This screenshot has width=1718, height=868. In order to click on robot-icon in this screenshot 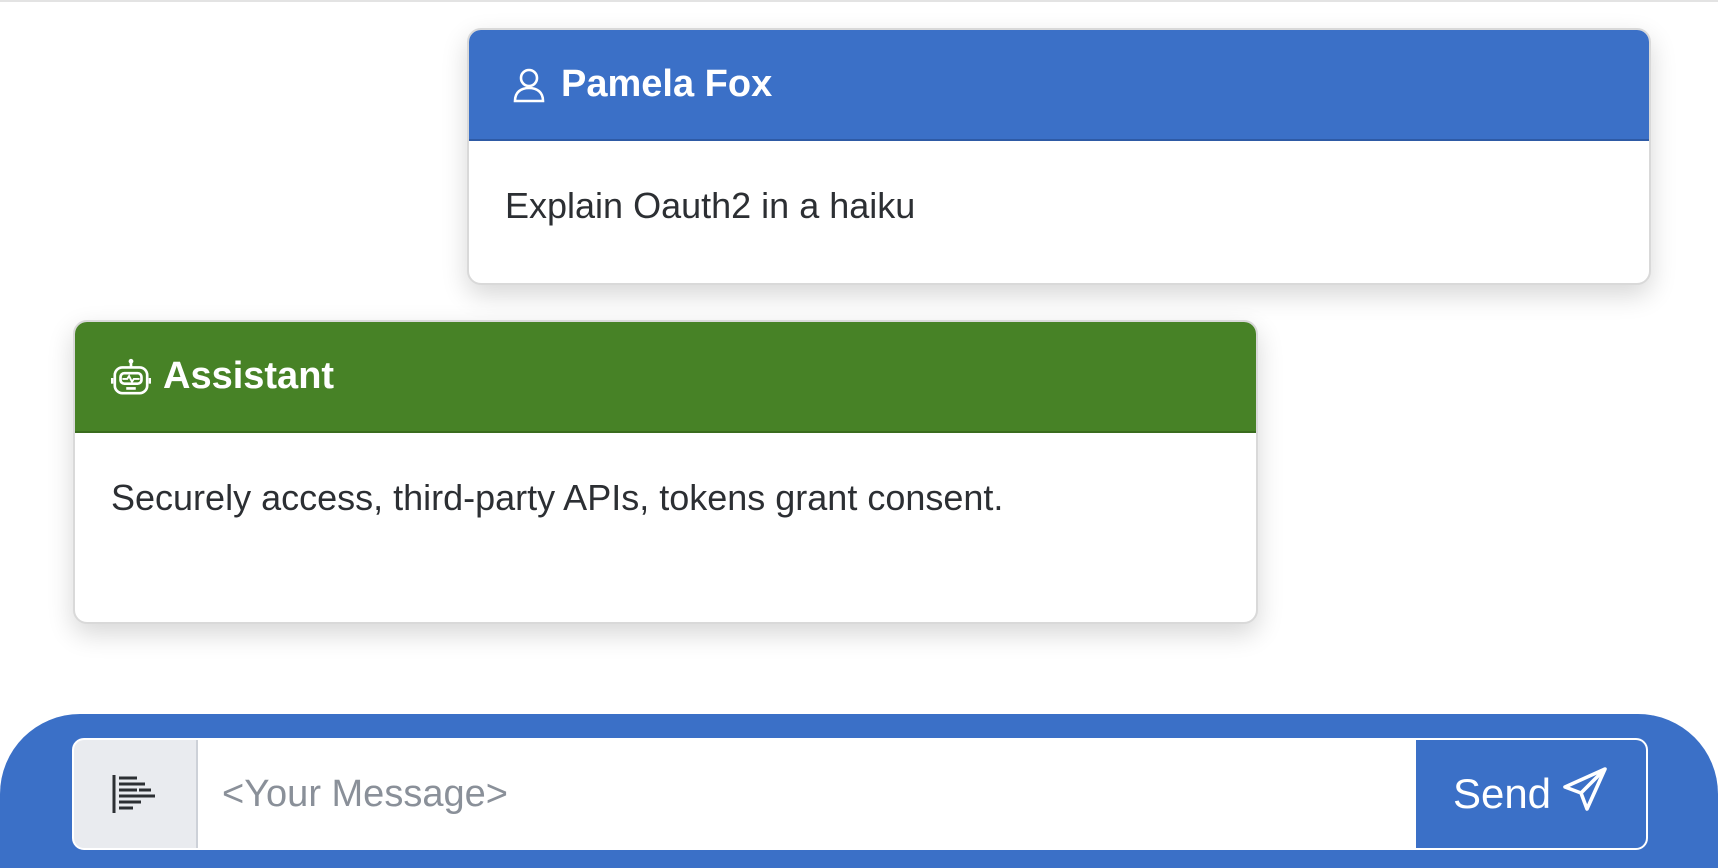, I will do `click(131, 377)`.